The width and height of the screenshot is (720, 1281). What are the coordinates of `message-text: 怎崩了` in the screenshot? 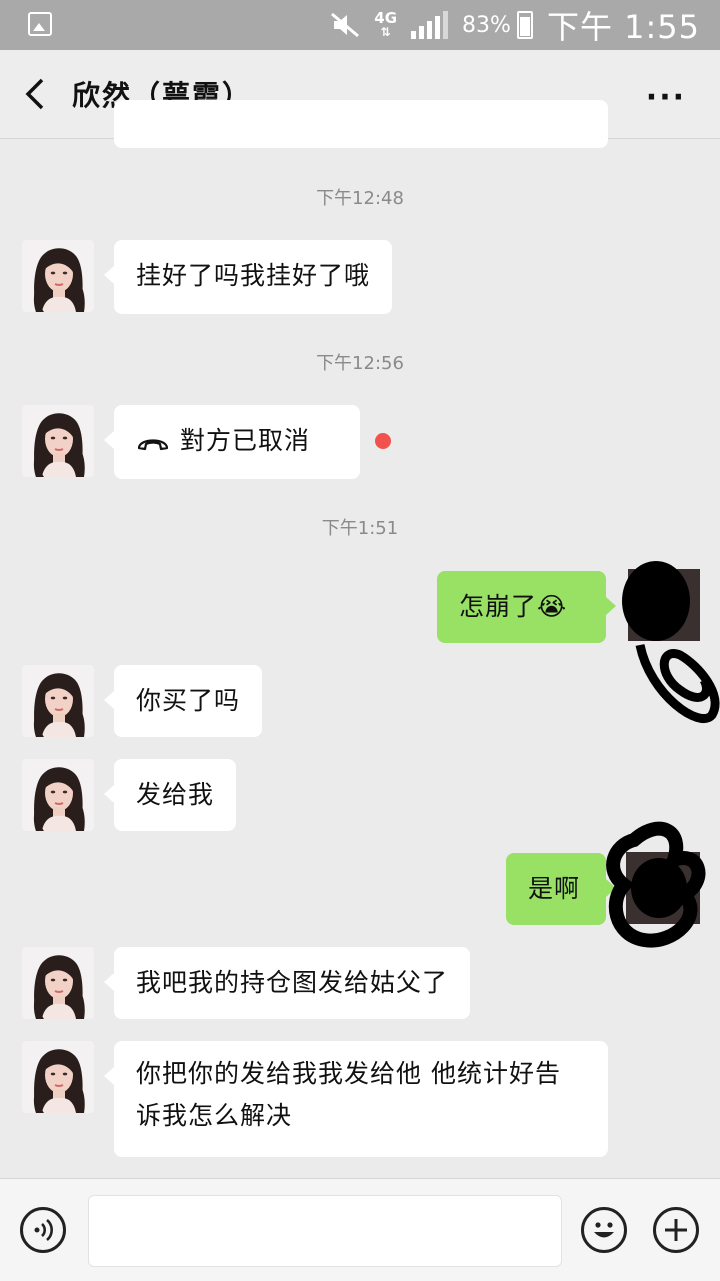 It's located at (498, 606).